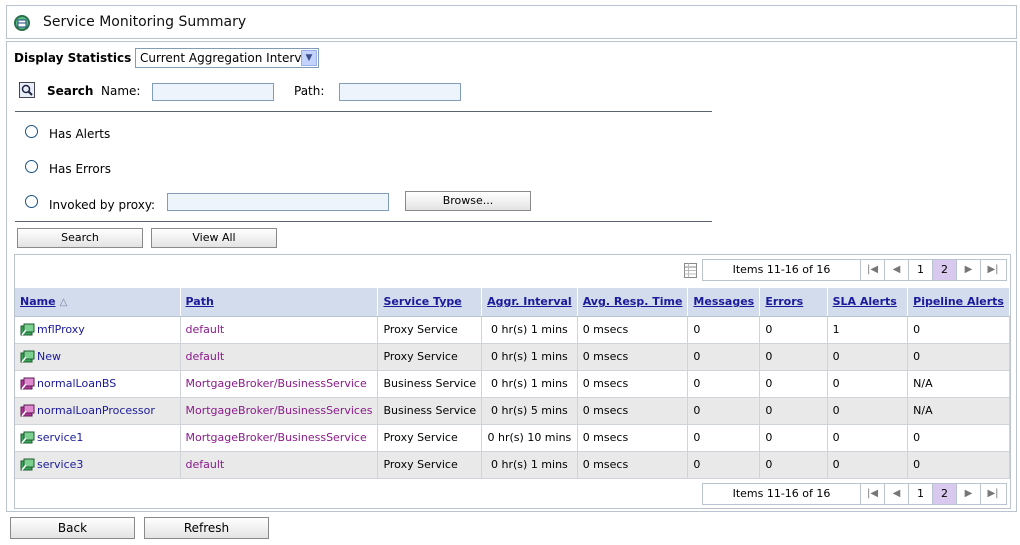 The height and width of the screenshot is (545, 1020). Describe the element at coordinates (309, 91) in the screenshot. I see `path-label: Path:` at that location.